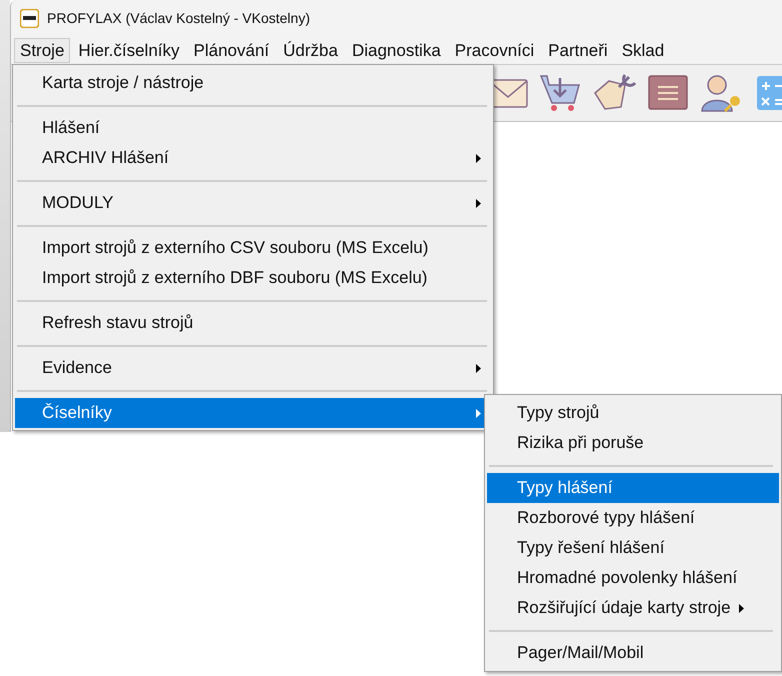 The height and width of the screenshot is (676, 782). Describe the element at coordinates (254, 158) in the screenshot. I see `menu-item: ARCHIV Hlášení` at that location.